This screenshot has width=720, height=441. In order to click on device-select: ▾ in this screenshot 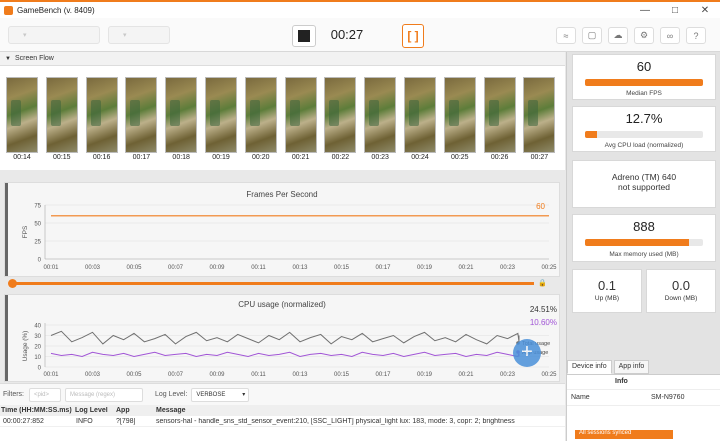, I will do `click(54, 35)`.